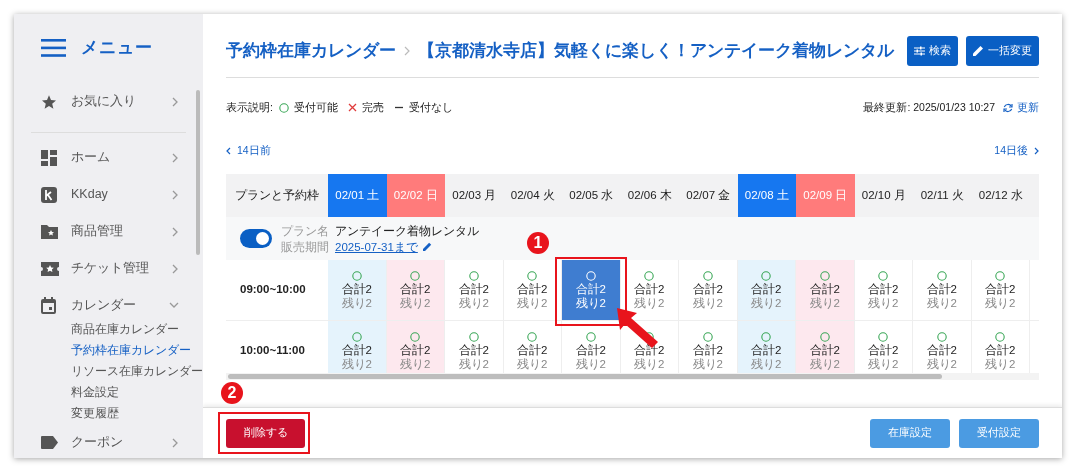  I want to click on refresh-link: 更新, so click(1021, 107).